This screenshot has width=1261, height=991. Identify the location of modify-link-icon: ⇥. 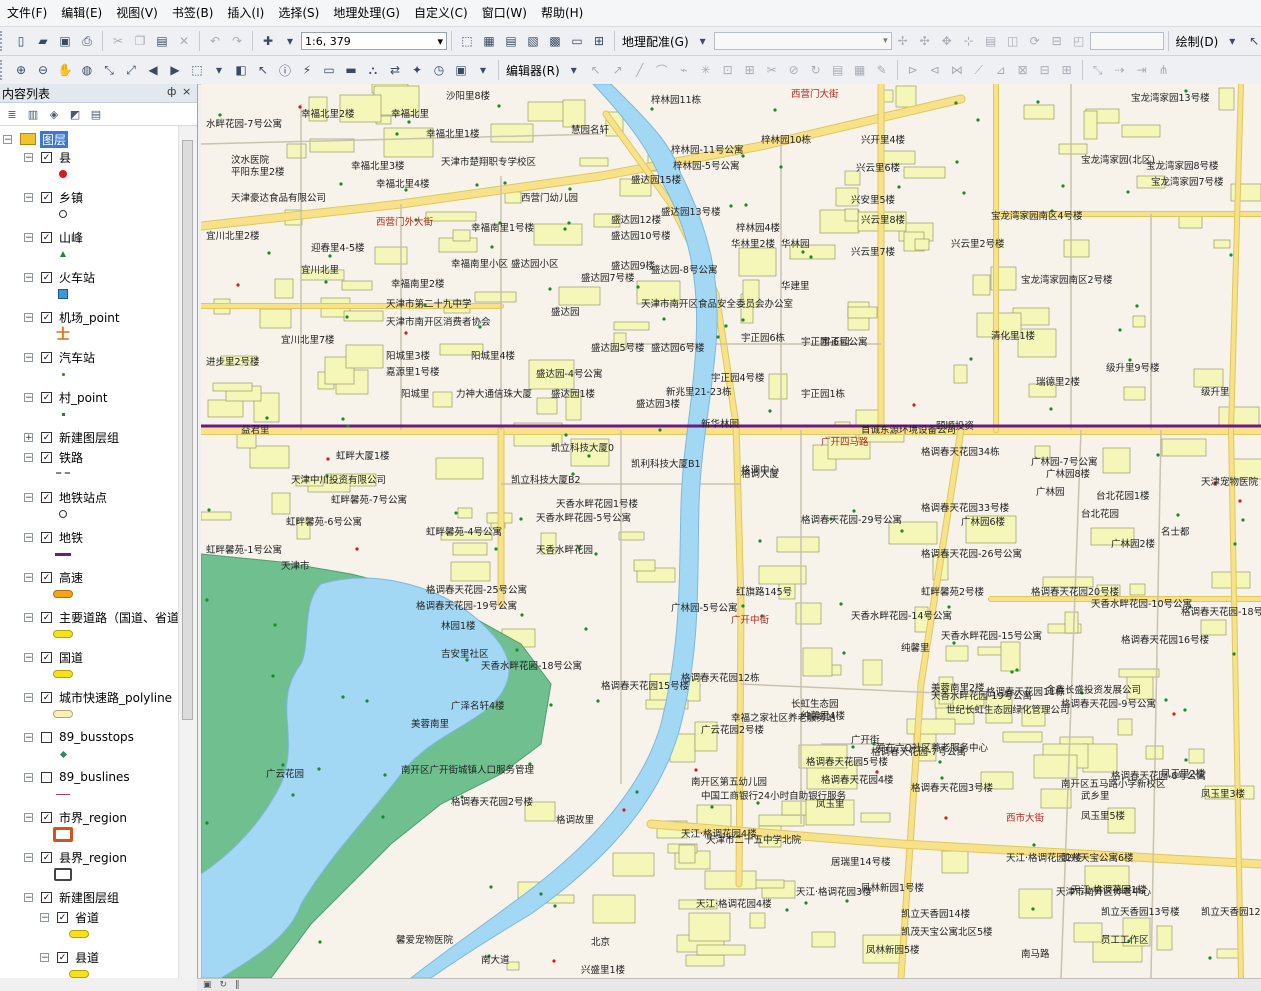
(1142, 70).